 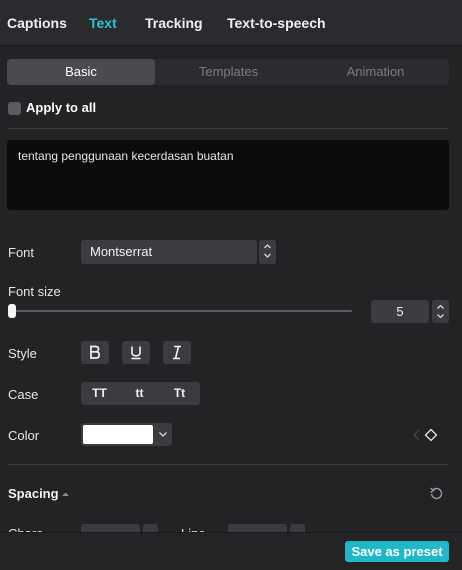 I want to click on chevron-down-icon, so click(x=163, y=434).